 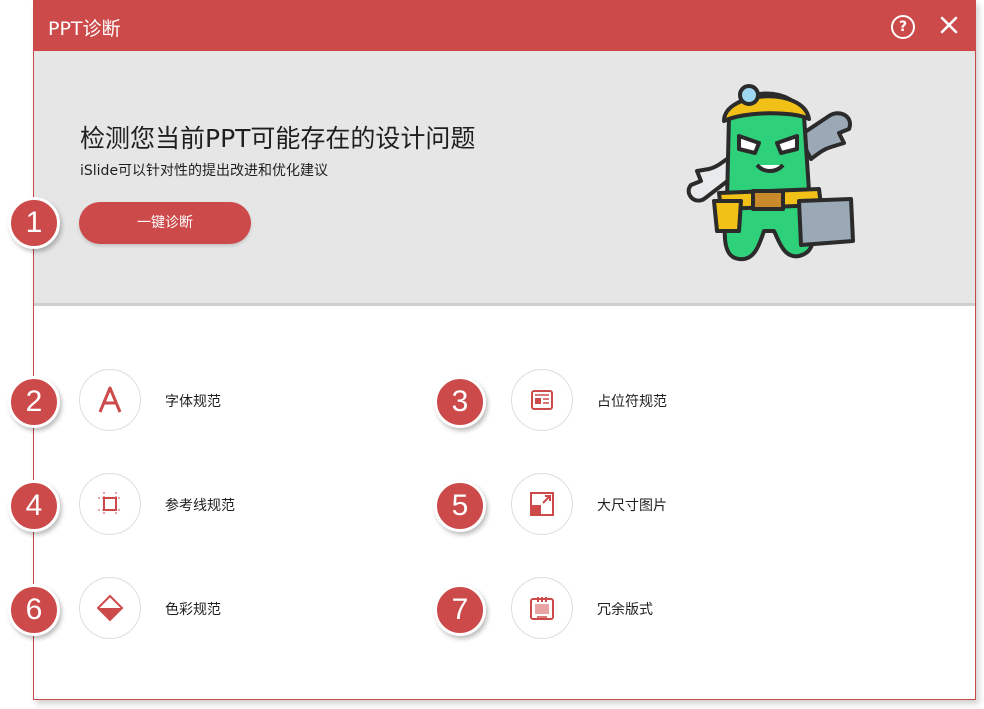 I want to click on callout-badge-4: 4, so click(x=34, y=506).